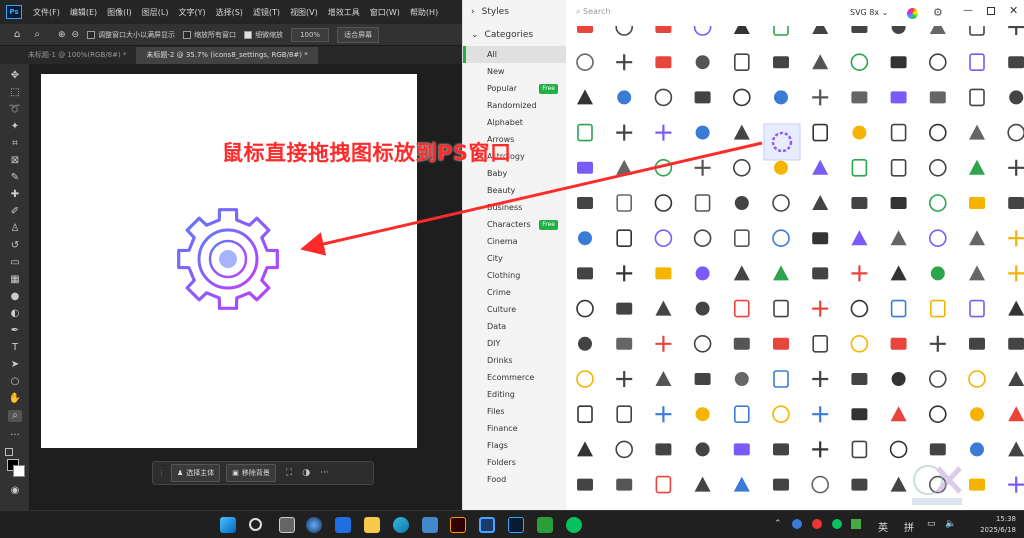  I want to click on ps-menu-item: 窗口(W), so click(385, 12).